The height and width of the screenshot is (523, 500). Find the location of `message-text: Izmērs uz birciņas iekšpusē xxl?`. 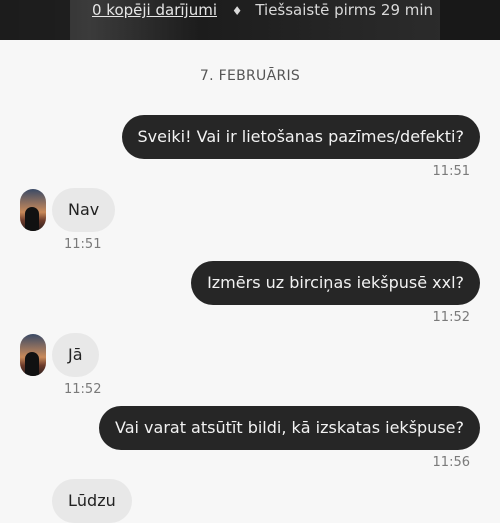

message-text: Izmērs uz birciņas iekšpusē xxl? is located at coordinates (335, 282).